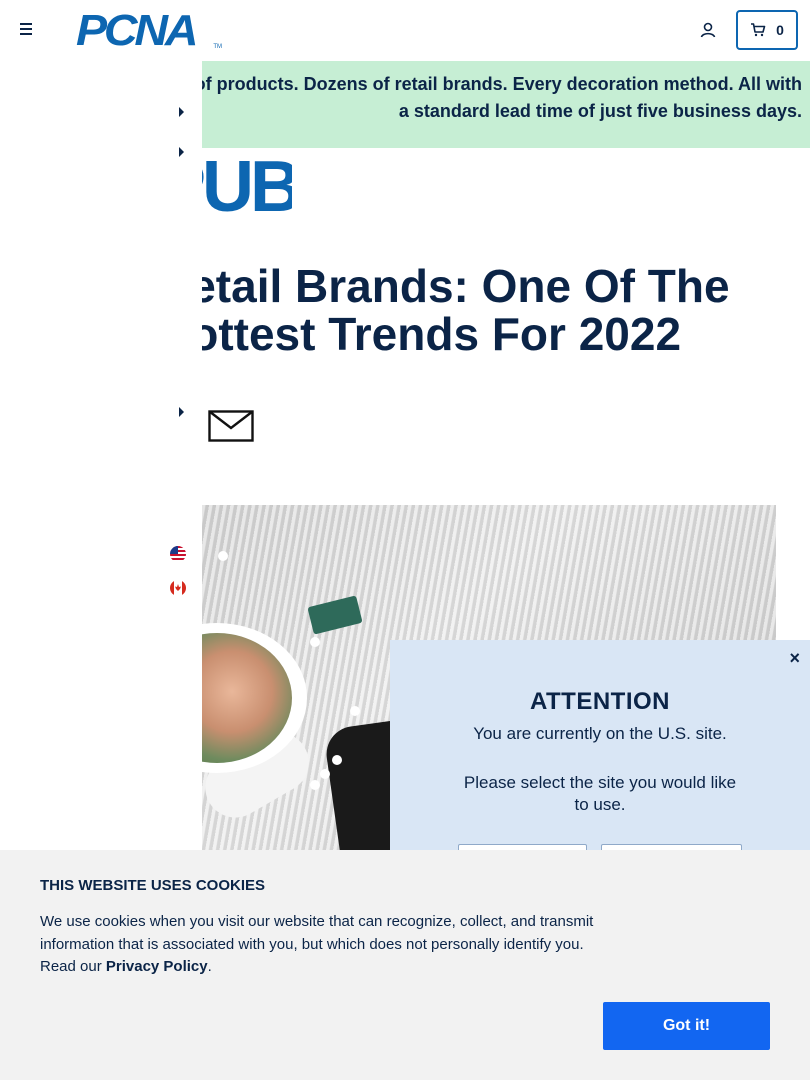 The width and height of the screenshot is (810, 1080). I want to click on cookie-accept-button: Got it!, so click(686, 1026).